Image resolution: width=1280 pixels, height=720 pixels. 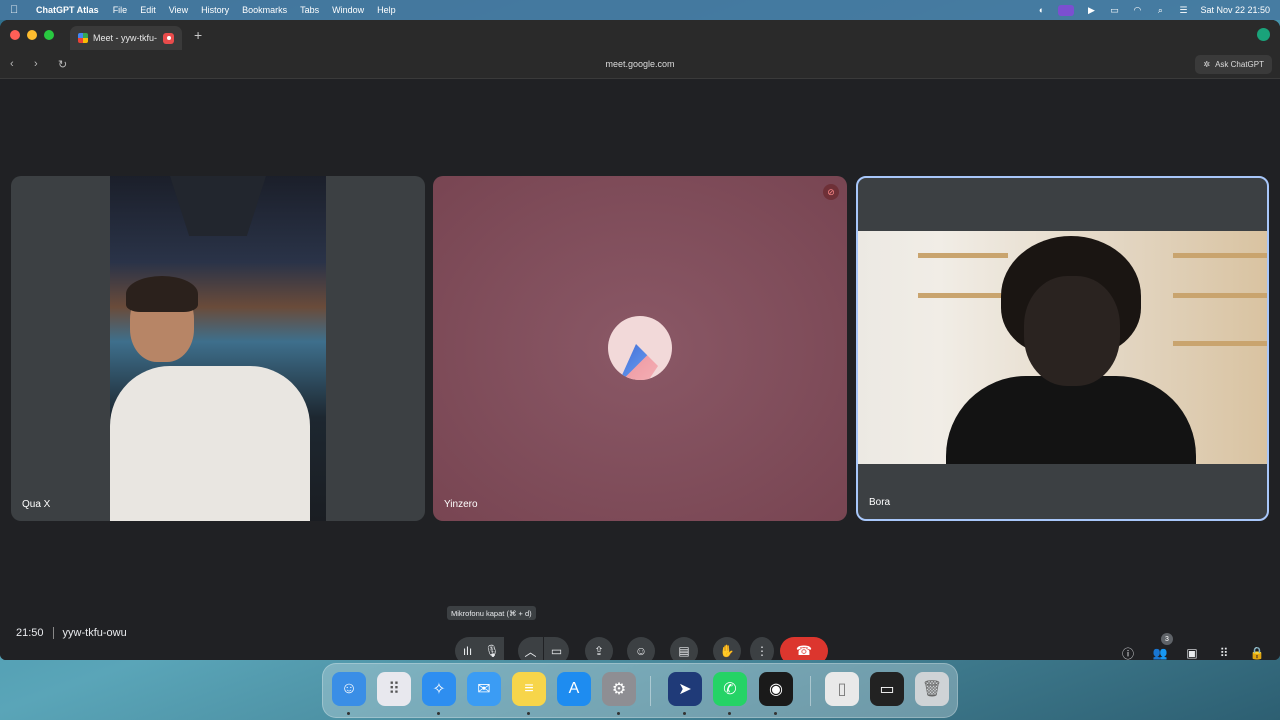 I want to click on meeting-info: 21:50 yyw-tkfu-owu, so click(x=71, y=633).